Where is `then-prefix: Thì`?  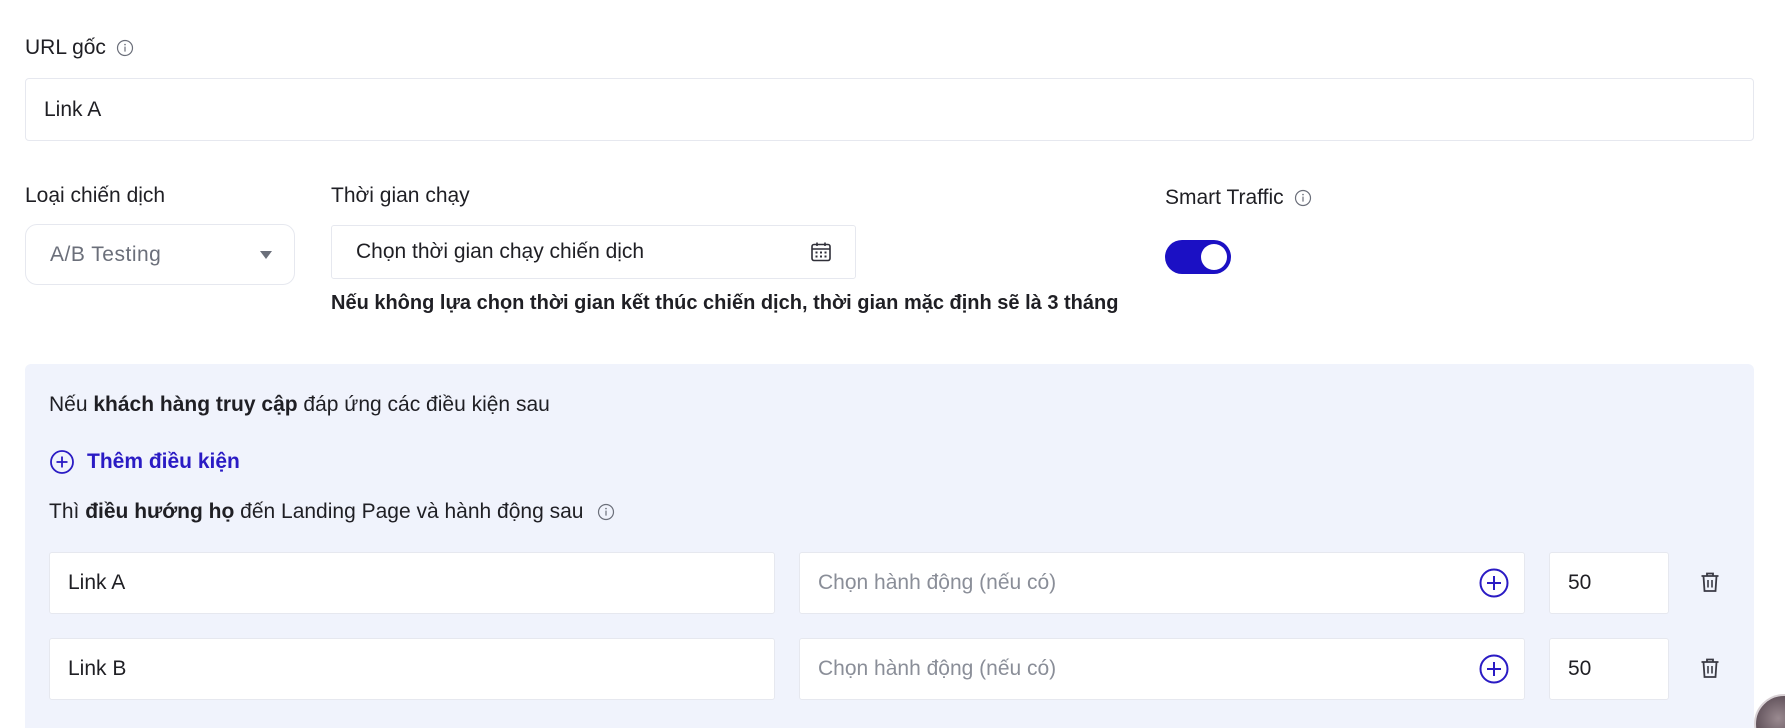
then-prefix: Thì is located at coordinates (67, 511).